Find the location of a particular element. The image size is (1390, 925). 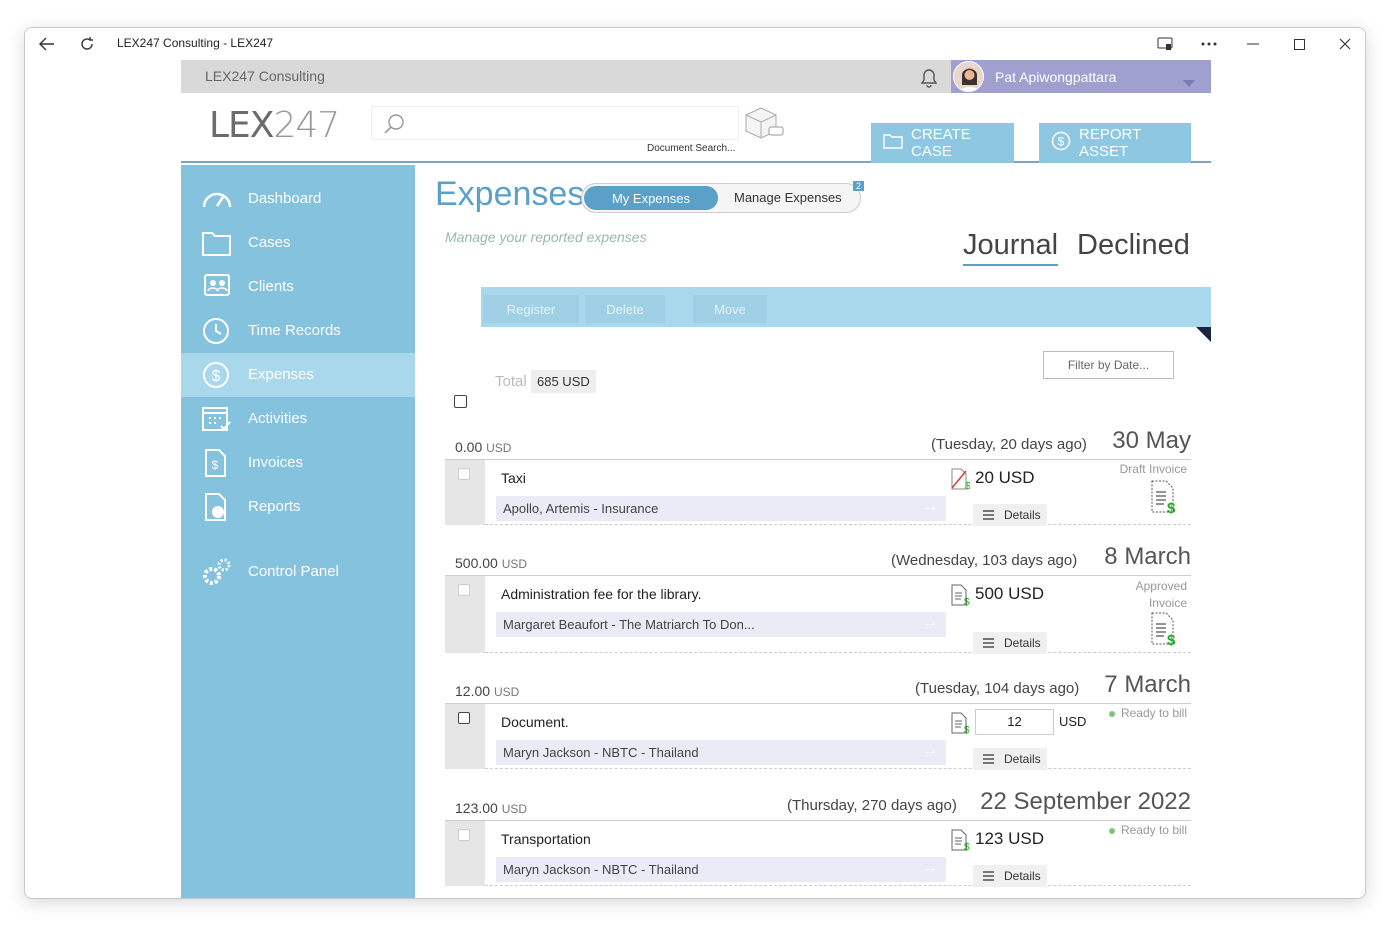

cast-icon is located at coordinates (1165, 44).